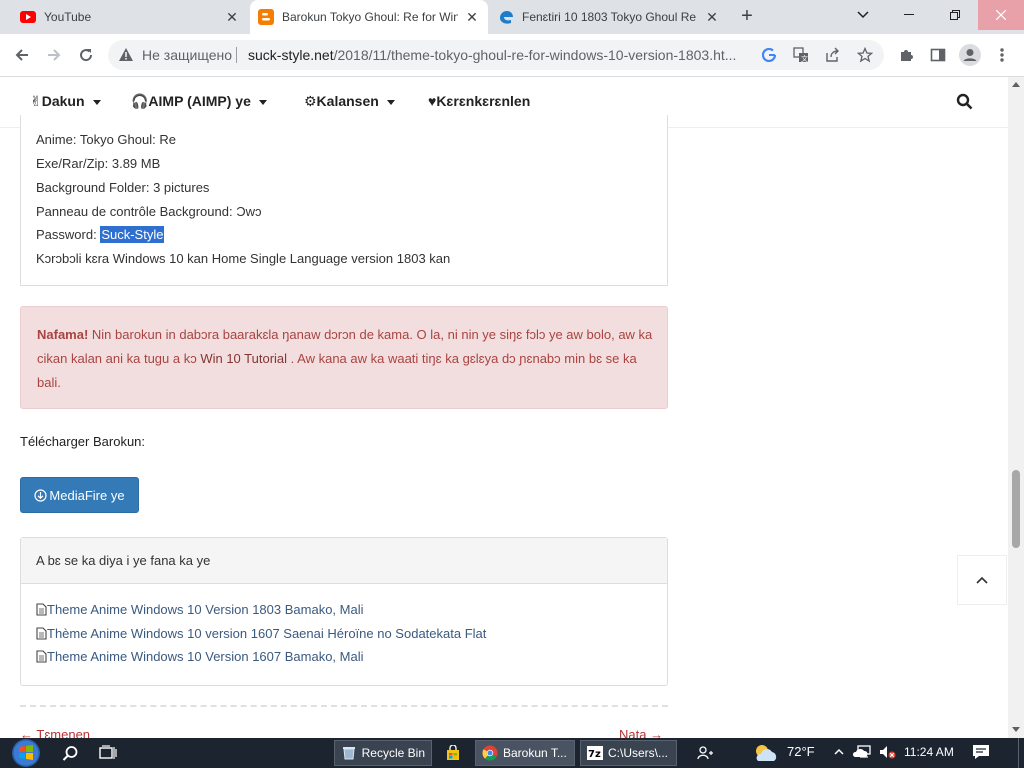  I want to click on translate-icon: 文, so click(801, 55).